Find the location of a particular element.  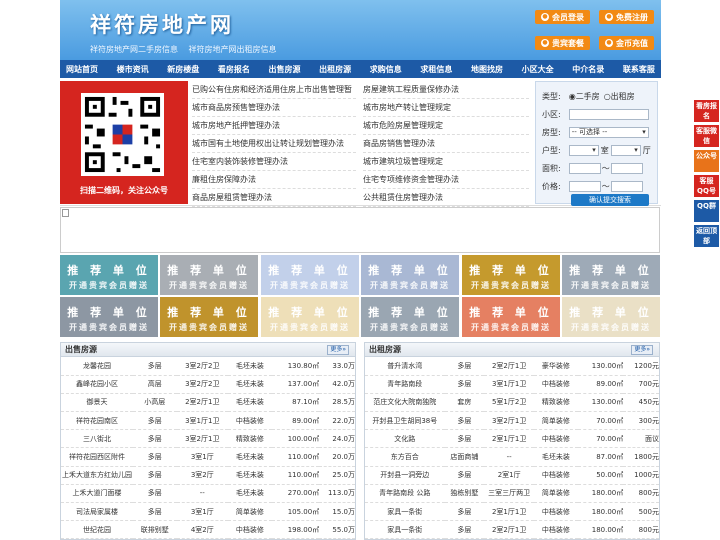

table-cell: 祥符花园南区 is located at coordinates (97, 421).